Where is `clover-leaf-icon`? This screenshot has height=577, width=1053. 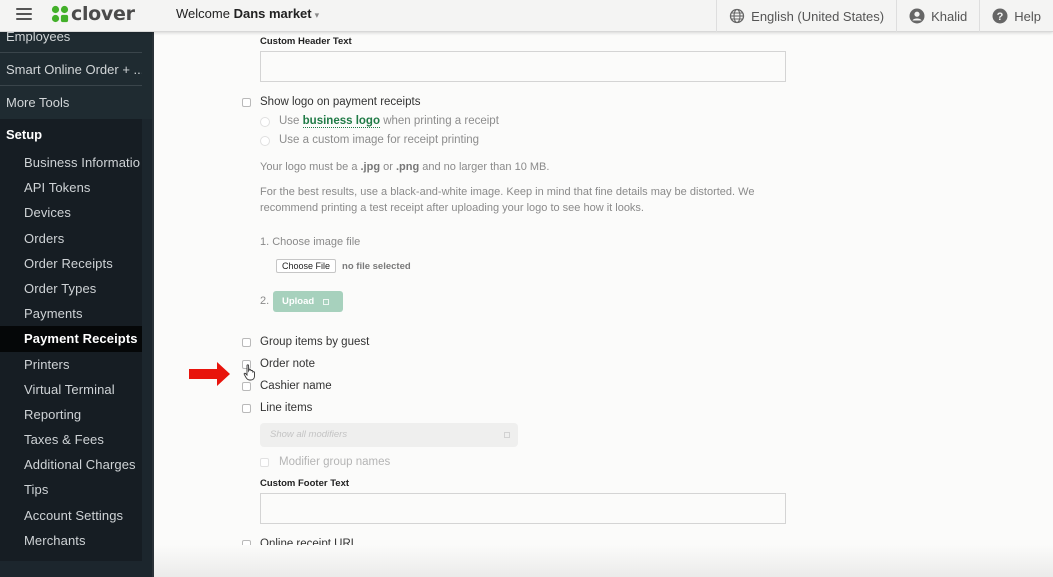
clover-leaf-icon is located at coordinates (60, 14).